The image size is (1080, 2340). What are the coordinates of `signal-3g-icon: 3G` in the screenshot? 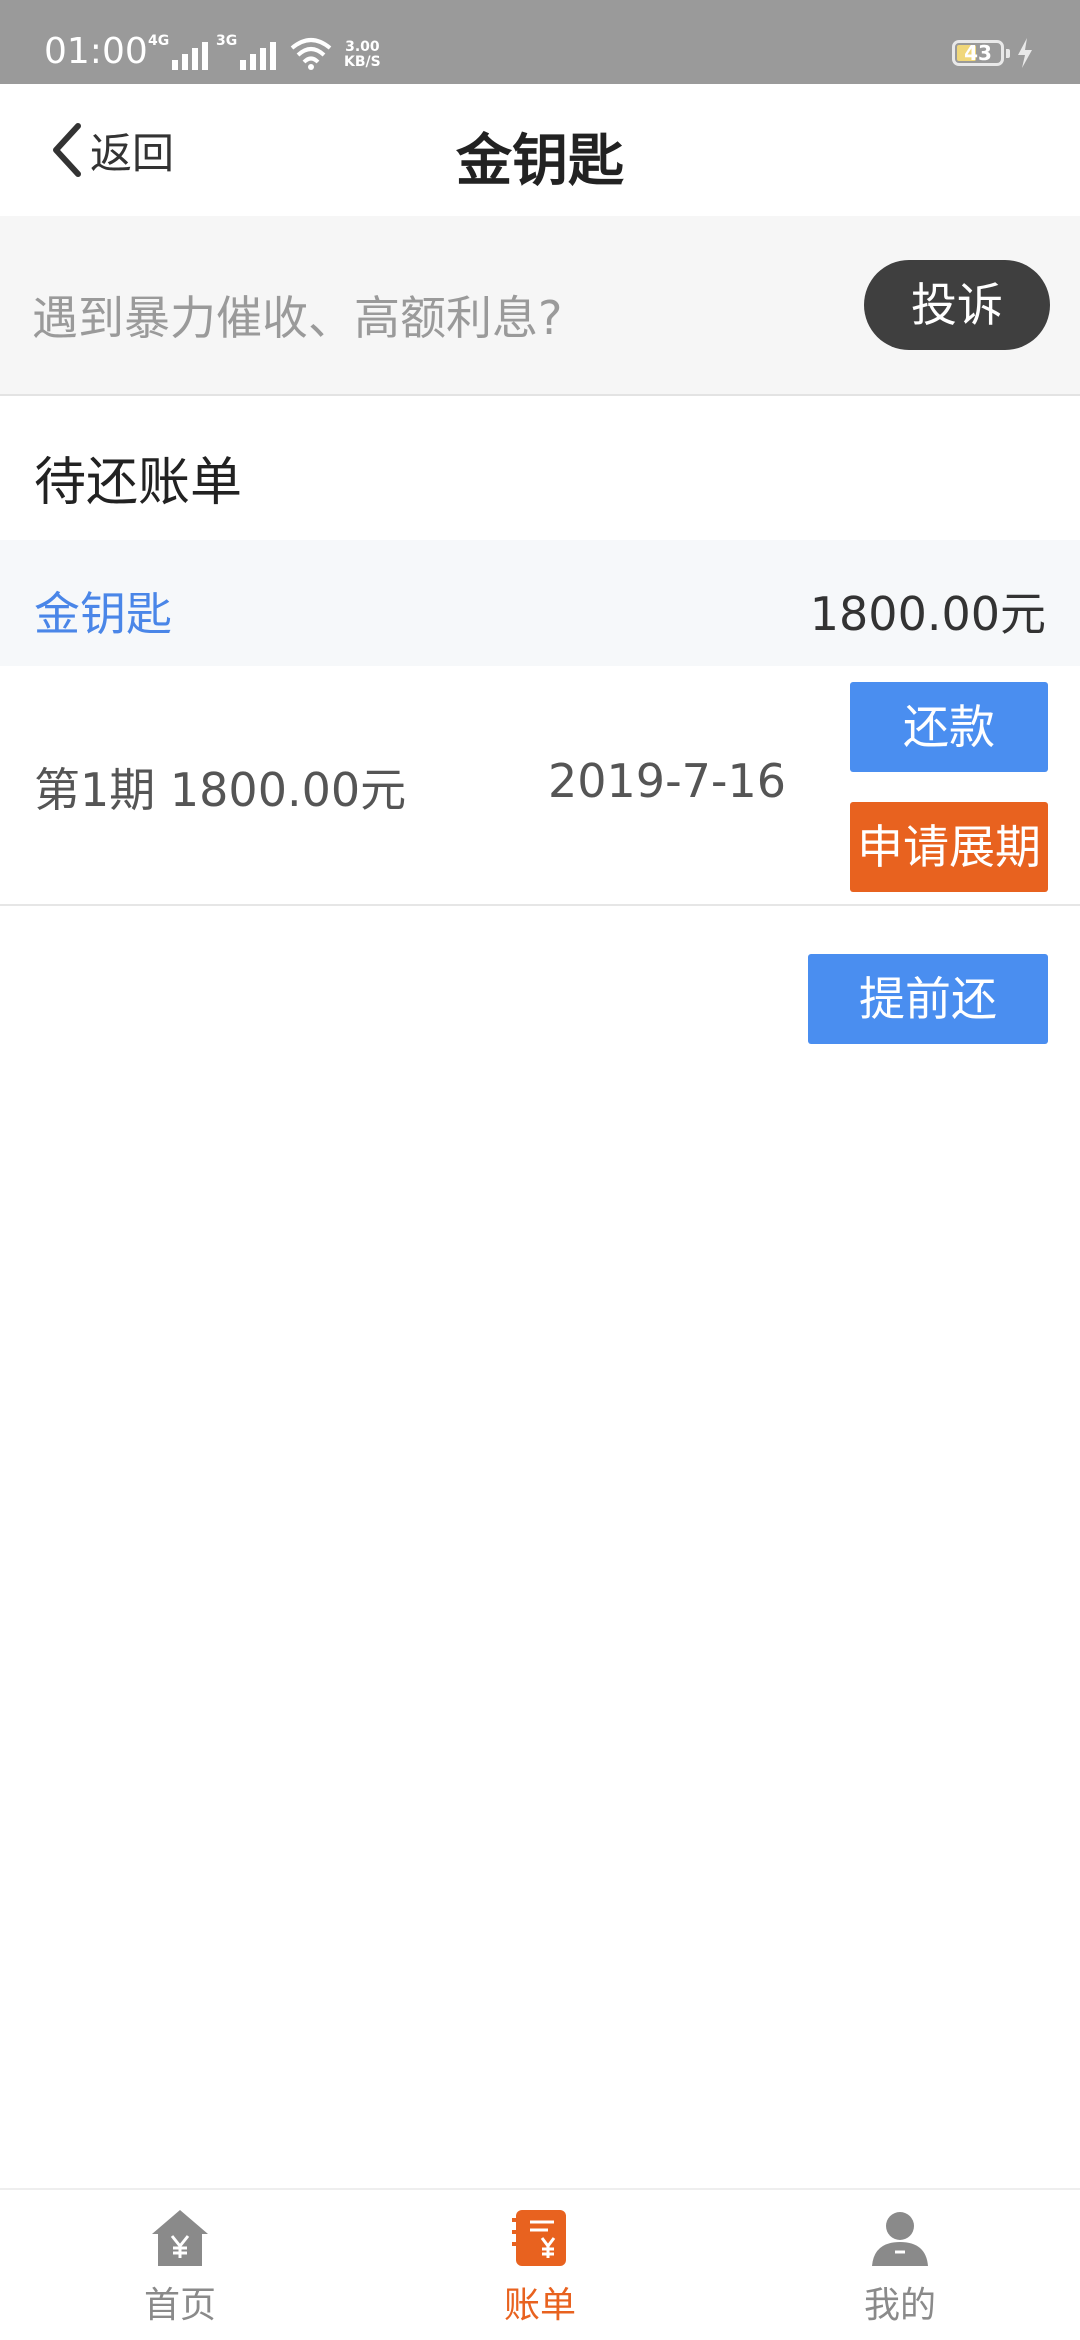 It's located at (246, 50).